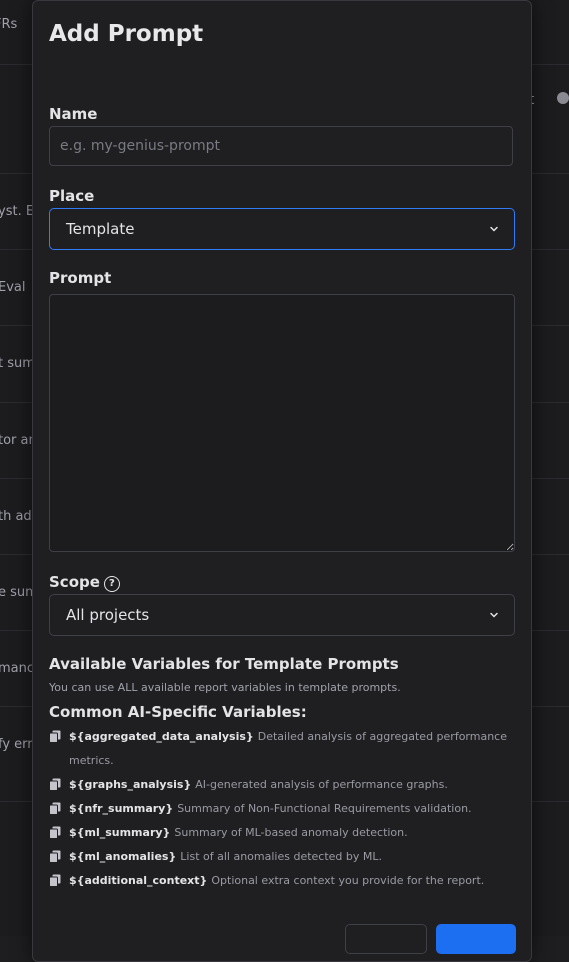 The height and width of the screenshot is (962, 569). Describe the element at coordinates (120, 832) in the screenshot. I see `variable-code: ${ml_summary}` at that location.